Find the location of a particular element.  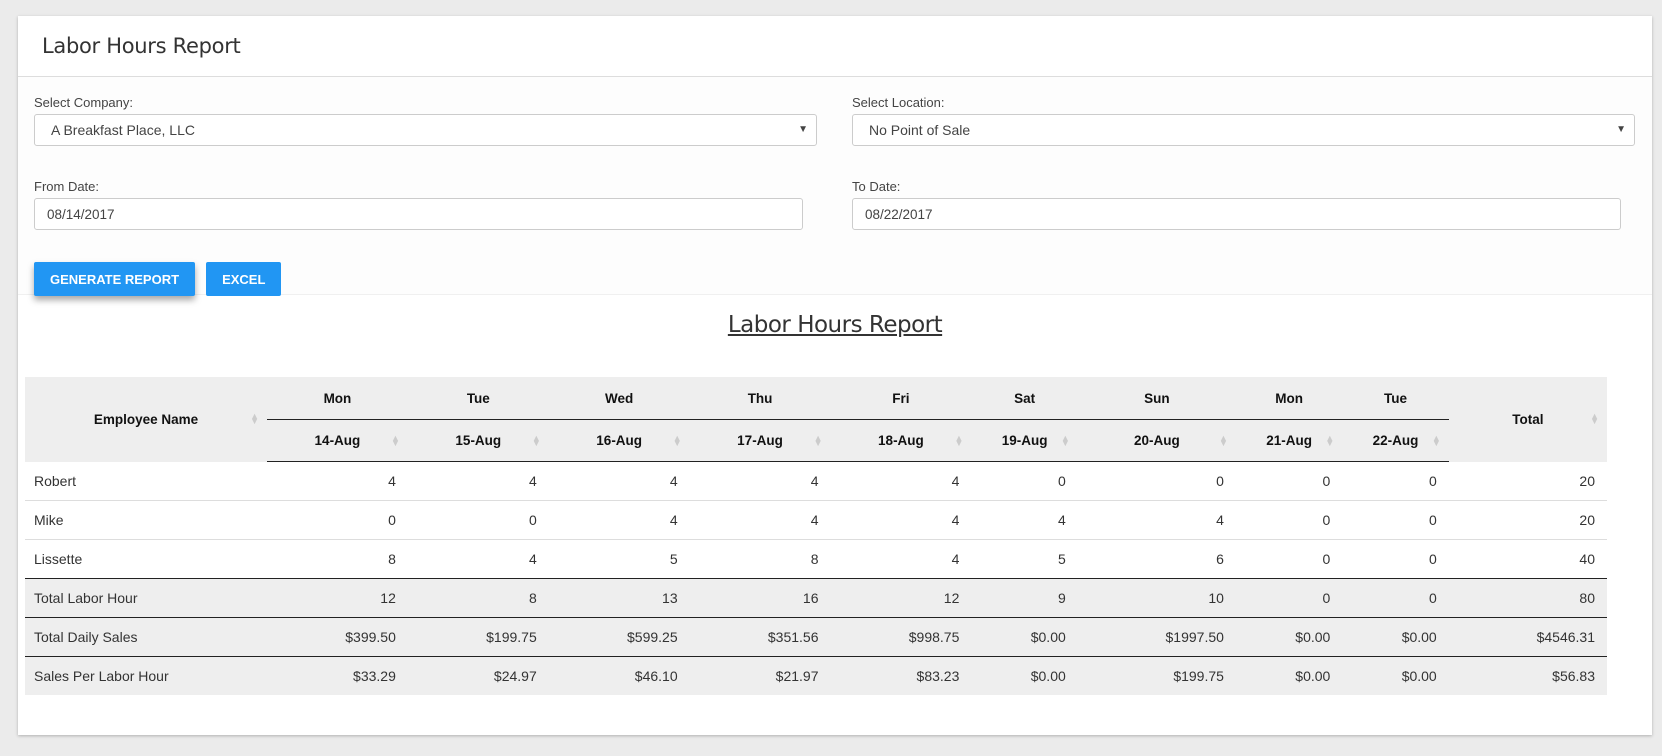

hours-cell: 5 is located at coordinates (1024, 559).